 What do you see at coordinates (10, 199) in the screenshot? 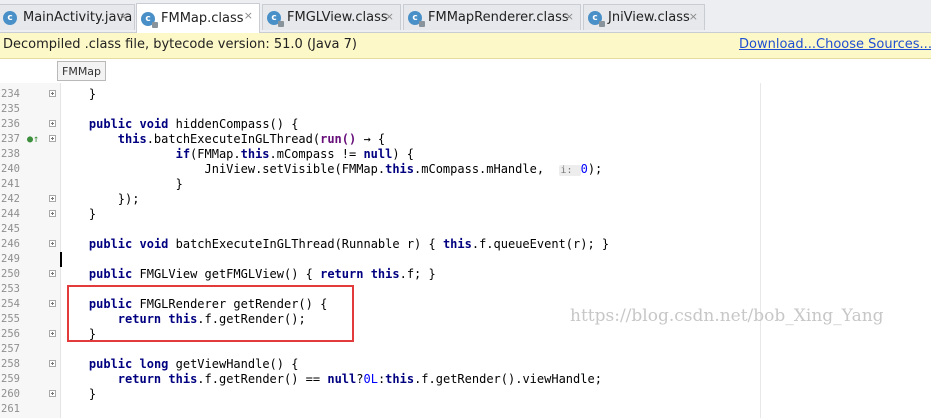
I see `line-number: 242` at bounding box center [10, 199].